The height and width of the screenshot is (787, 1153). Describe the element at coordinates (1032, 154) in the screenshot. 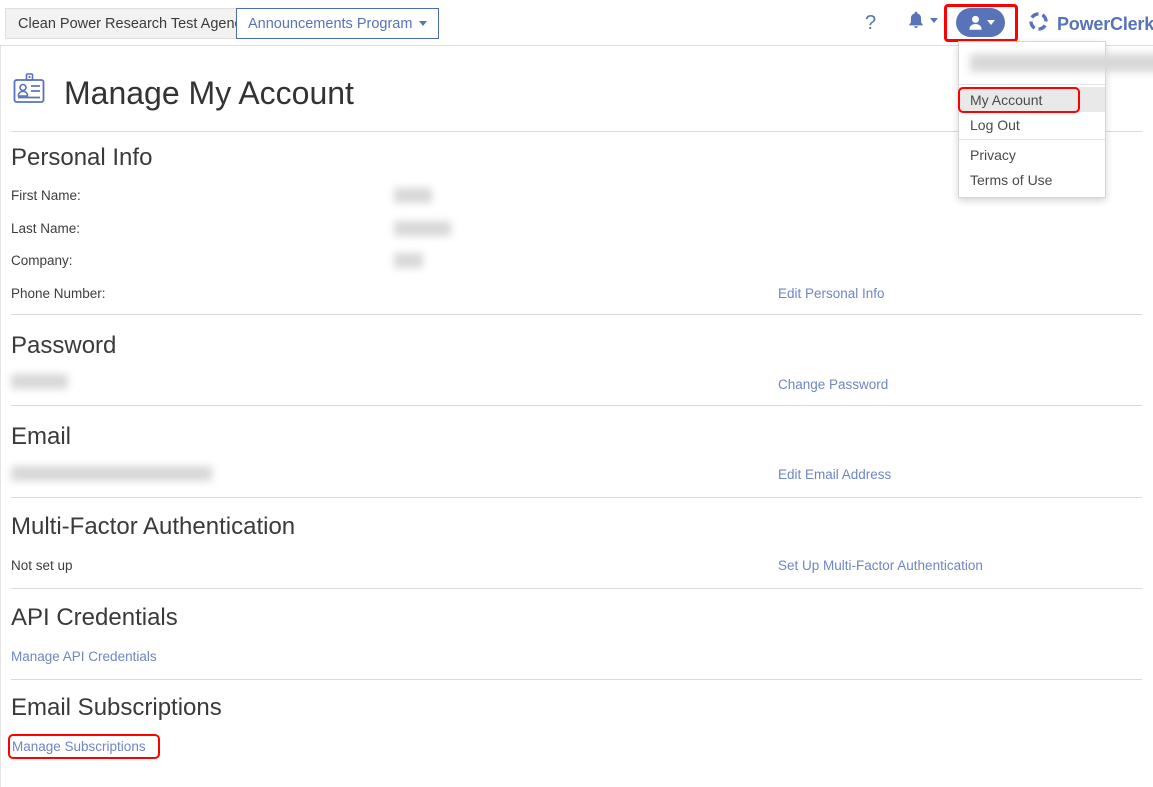

I see `menu-item-privacy: Privacy` at that location.